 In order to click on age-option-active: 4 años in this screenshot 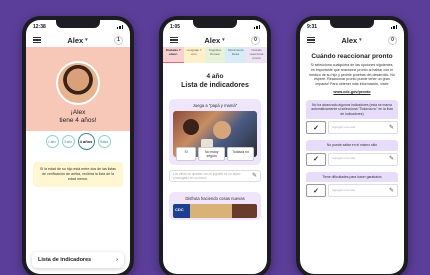, I will do `click(86, 141)`.